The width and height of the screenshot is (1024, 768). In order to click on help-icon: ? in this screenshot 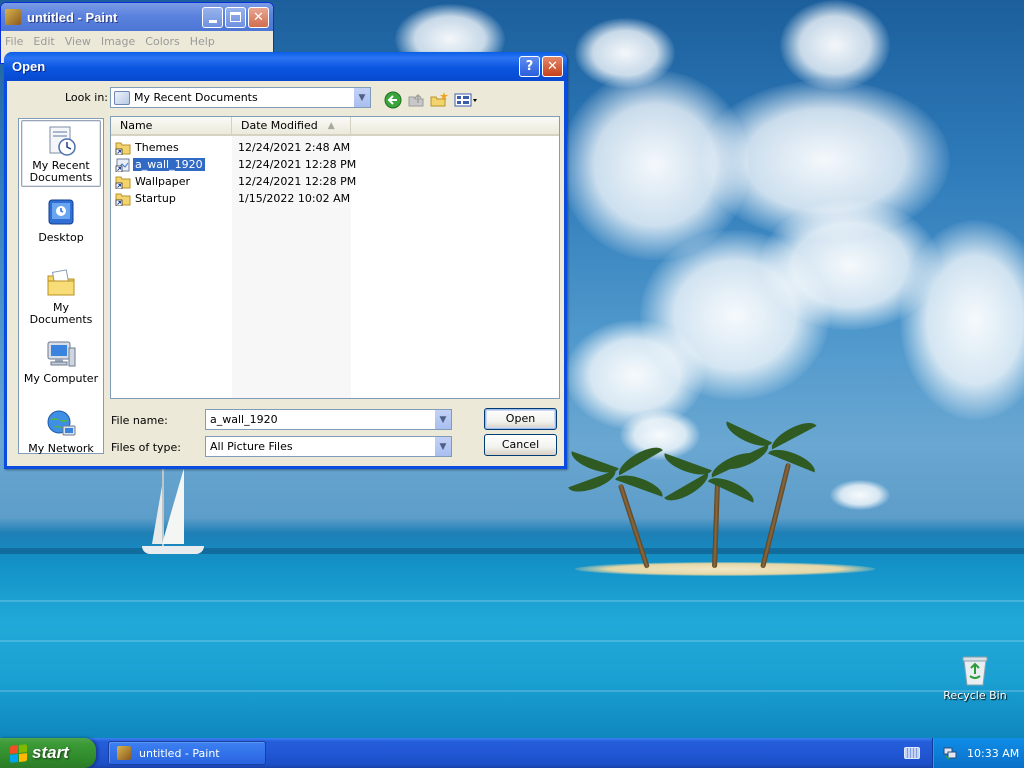, I will do `click(529, 66)`.